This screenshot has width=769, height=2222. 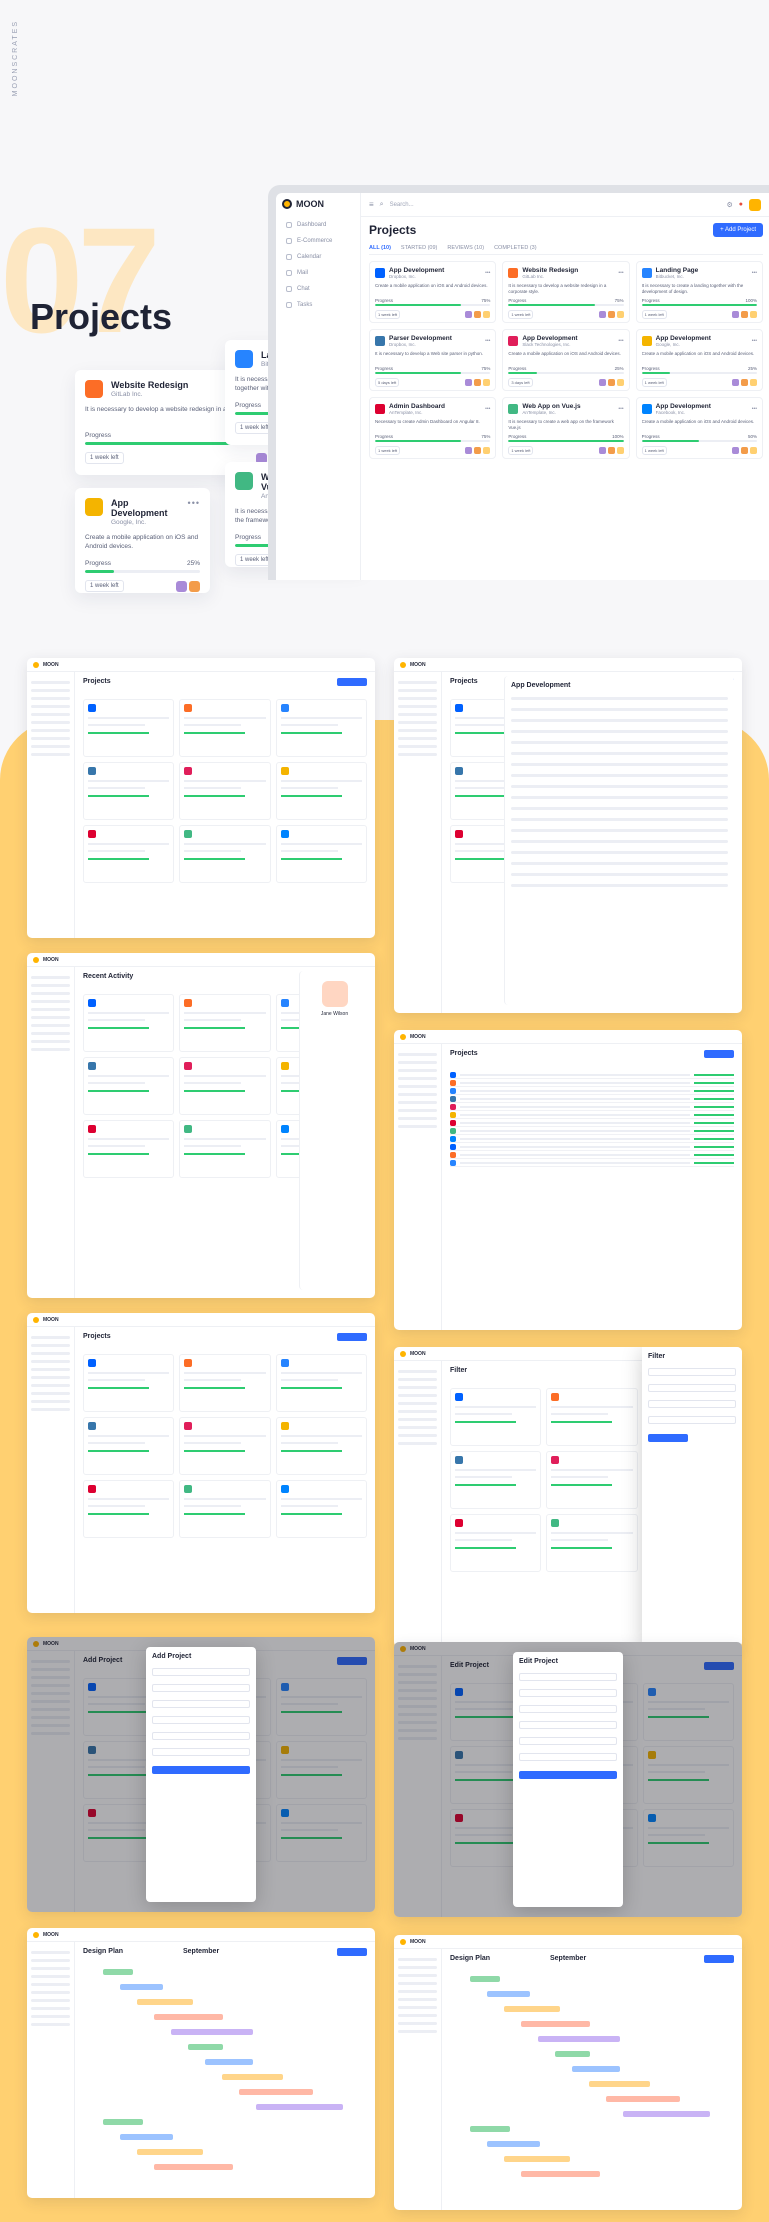 What do you see at coordinates (729, 205) in the screenshot?
I see `gear-icon: ⚙` at bounding box center [729, 205].